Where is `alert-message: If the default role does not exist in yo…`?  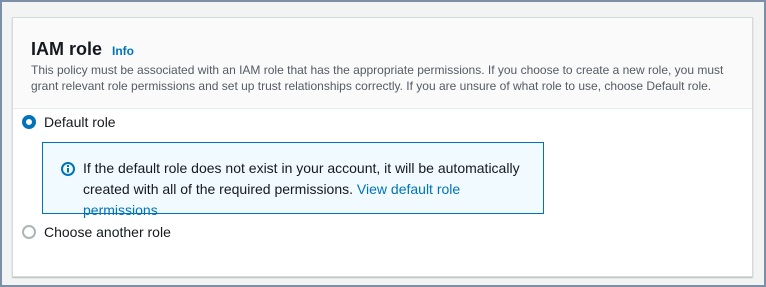
alert-message: If the default role does not exist in yo… is located at coordinates (308, 189).